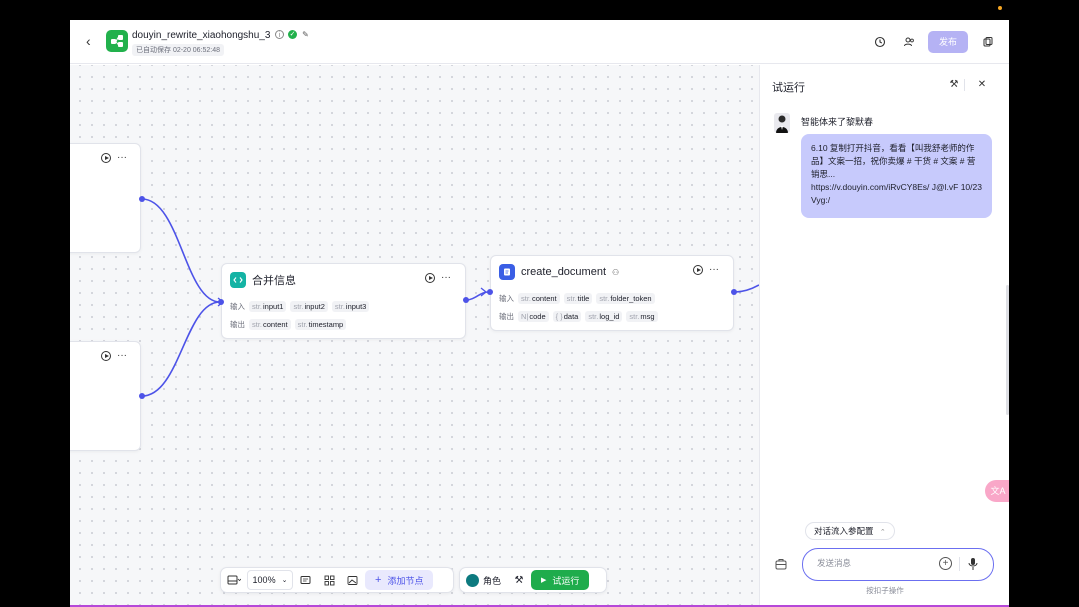 This screenshot has width=1079, height=607. What do you see at coordinates (305, 580) in the screenshot?
I see `comment-button` at bounding box center [305, 580].